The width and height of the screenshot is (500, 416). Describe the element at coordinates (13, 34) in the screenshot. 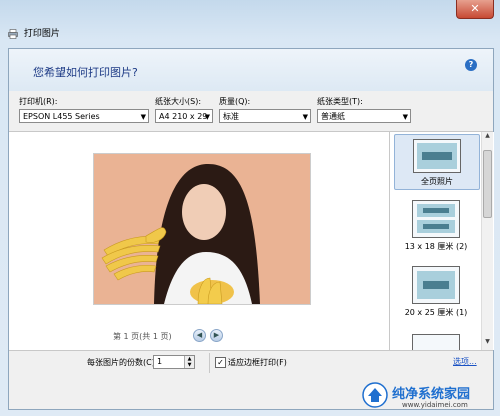

I see `printer-icon` at that location.